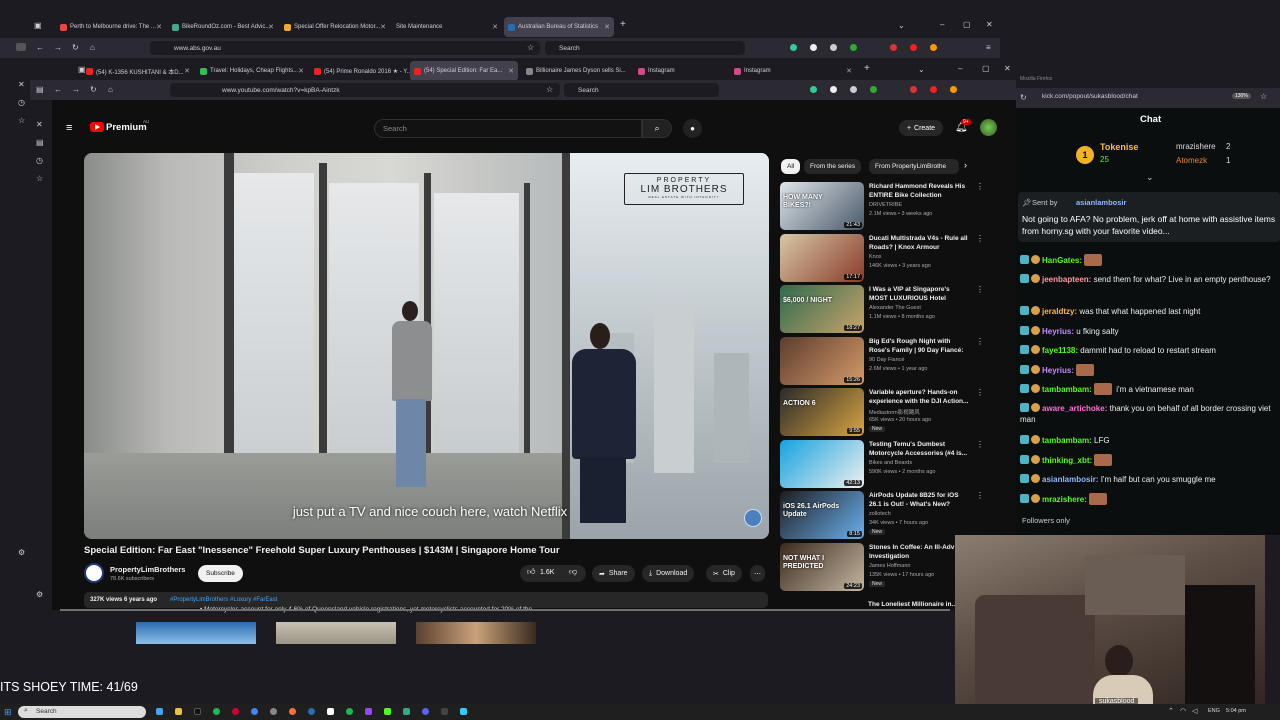  I want to click on sidebar-icon, so click(21, 47).